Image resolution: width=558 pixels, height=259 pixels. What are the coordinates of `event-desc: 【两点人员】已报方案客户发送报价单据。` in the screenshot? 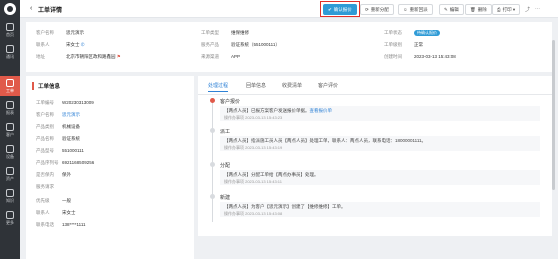 It's located at (267, 110).